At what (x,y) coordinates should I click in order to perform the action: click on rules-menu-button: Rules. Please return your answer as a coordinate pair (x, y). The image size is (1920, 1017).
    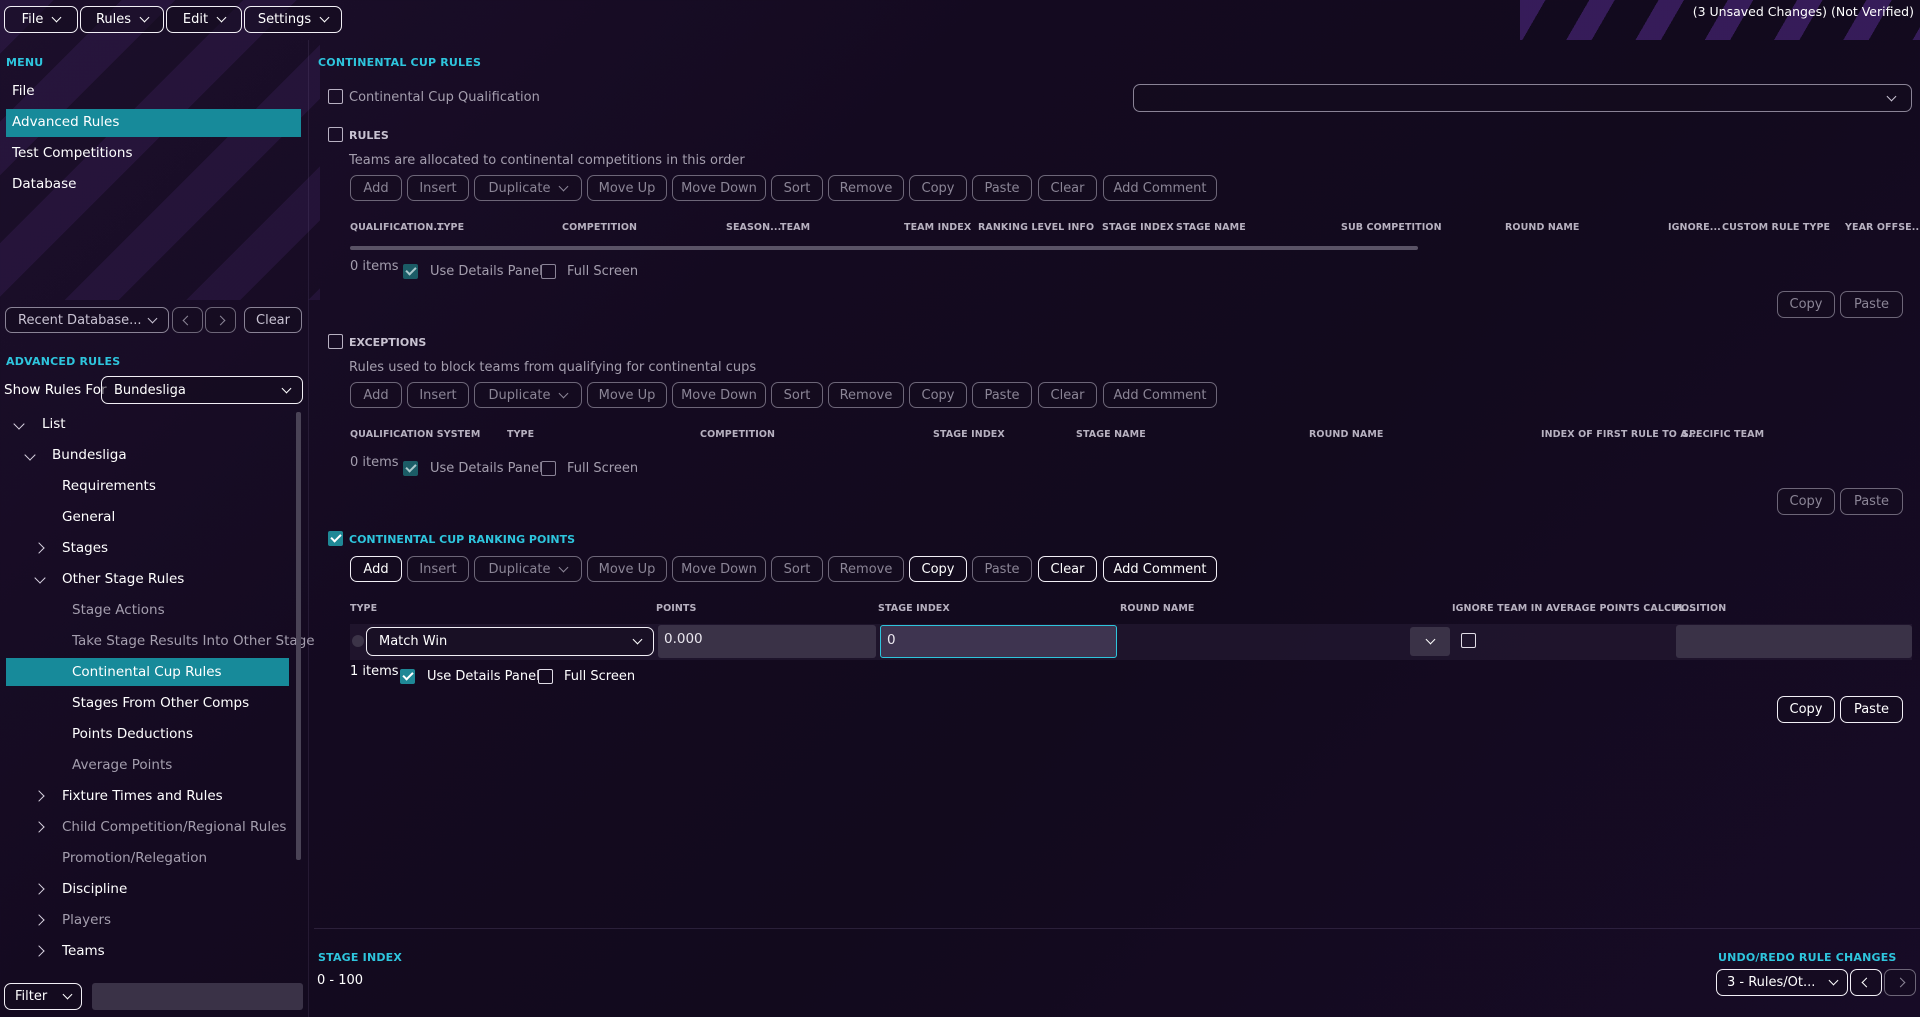
    Looking at the image, I should click on (122, 19).